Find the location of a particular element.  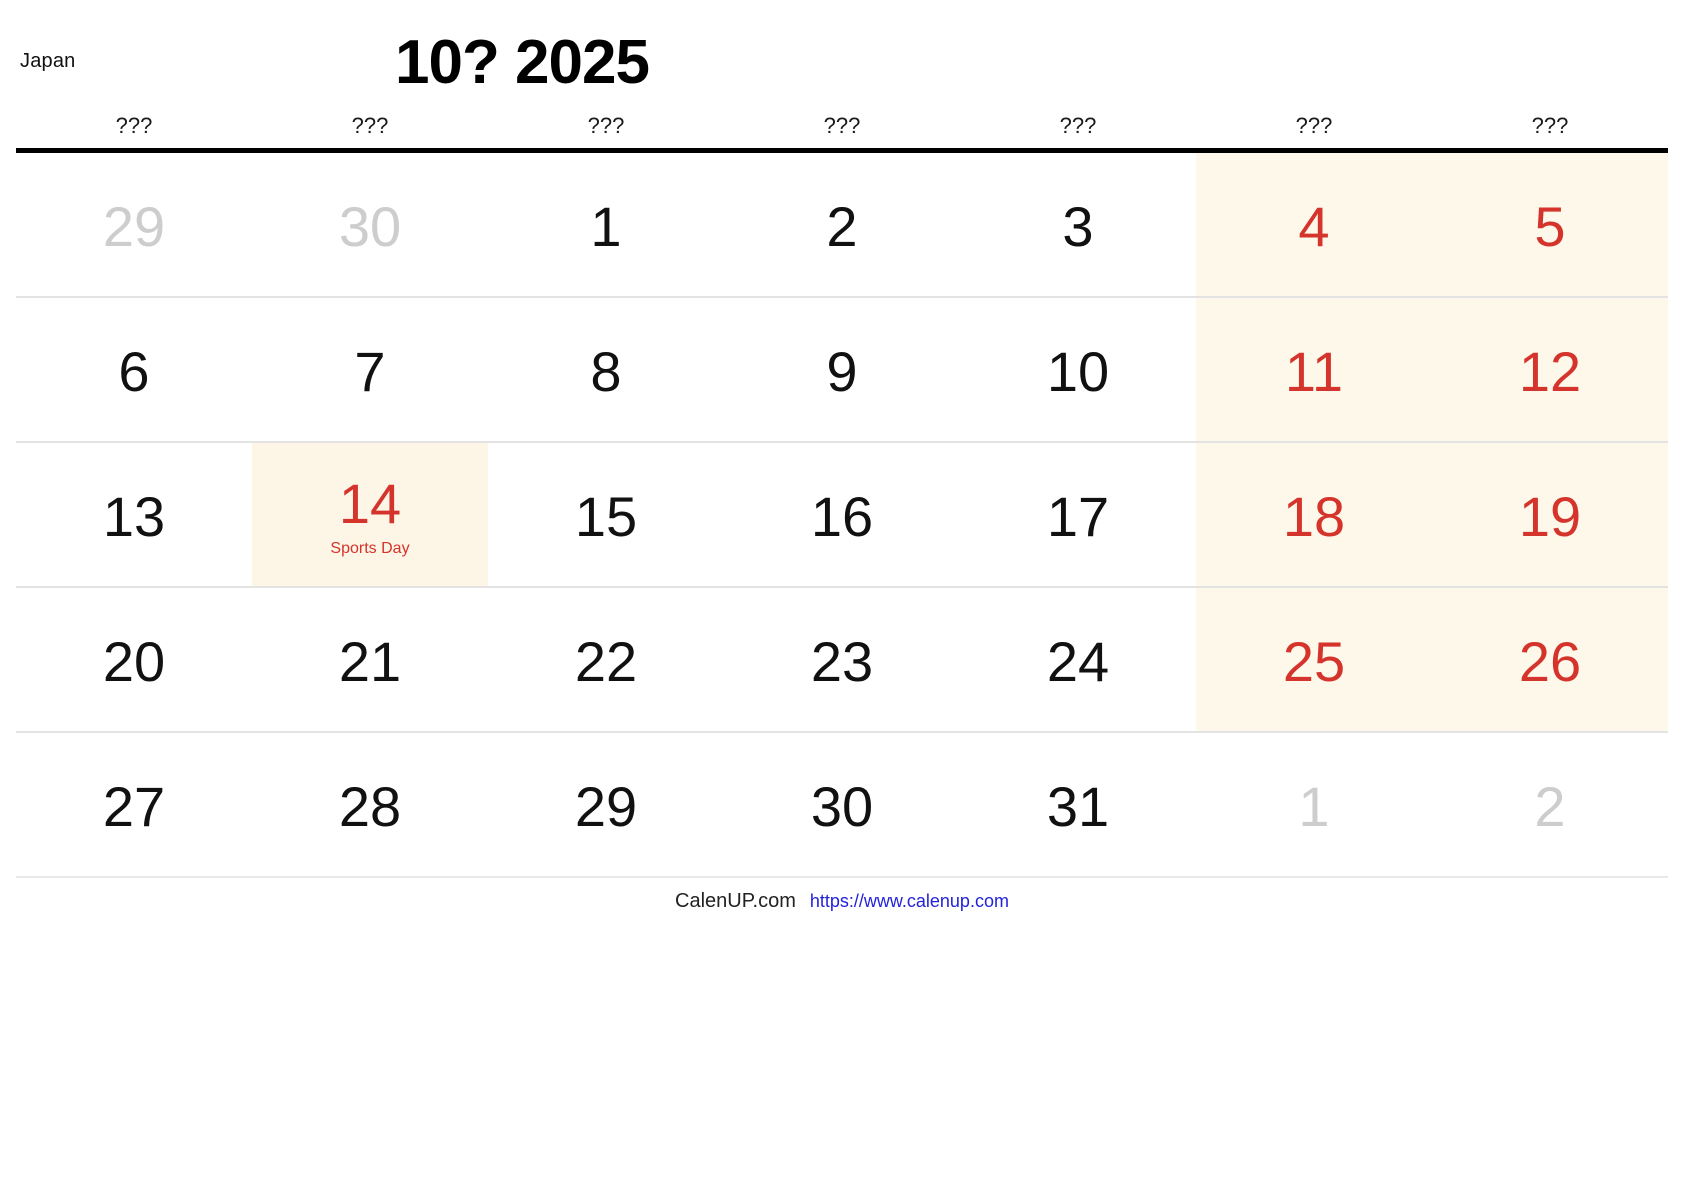

day-number: 24 is located at coordinates (1078, 661).